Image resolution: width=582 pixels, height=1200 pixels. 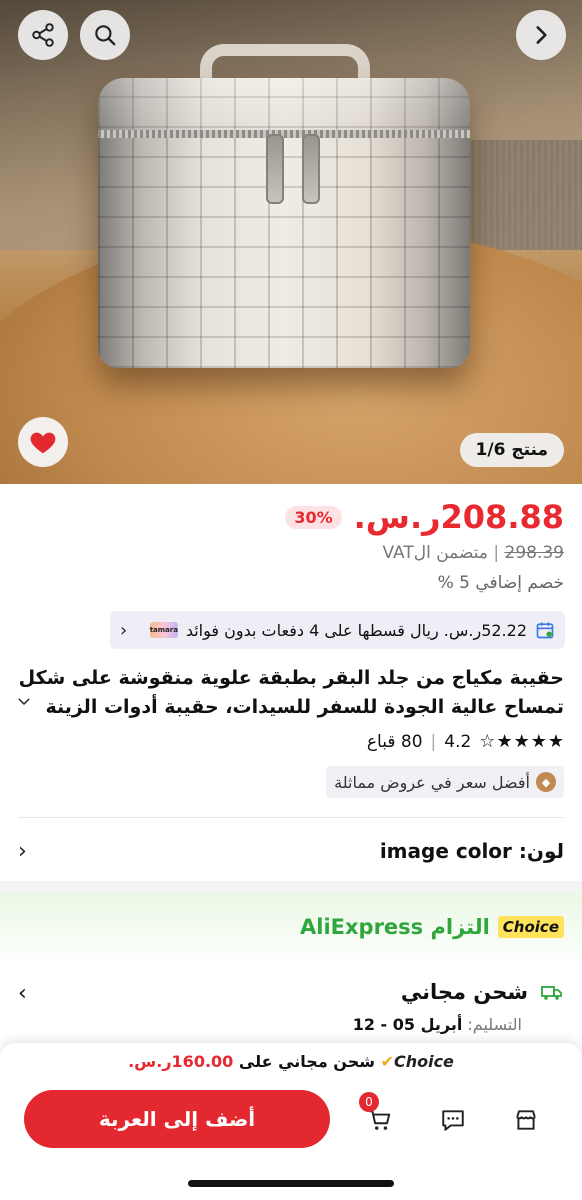 I want to click on message-button, so click(x=453, y=1120).